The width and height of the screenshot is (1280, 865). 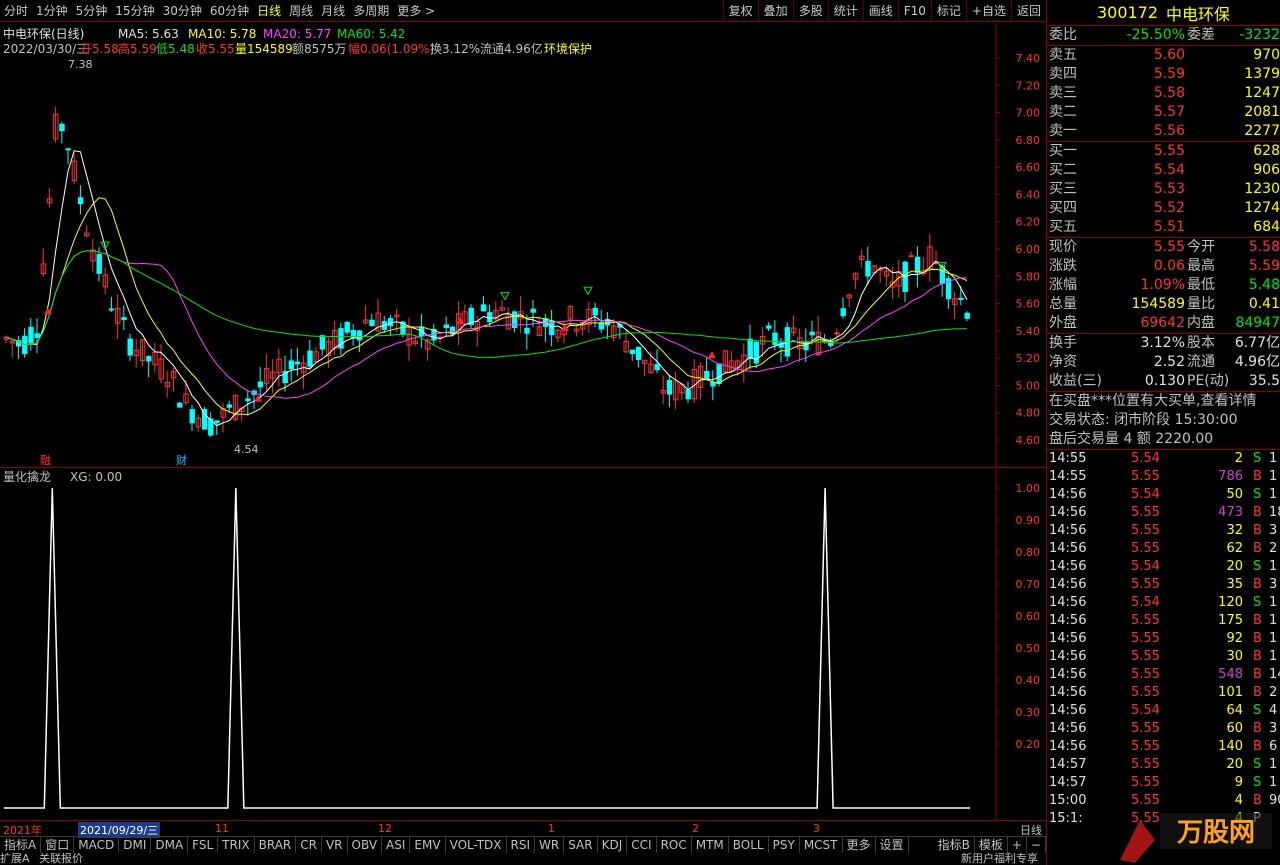 I want to click on buys-row-3: 买四 5.52 1274, so click(x=1163, y=208).